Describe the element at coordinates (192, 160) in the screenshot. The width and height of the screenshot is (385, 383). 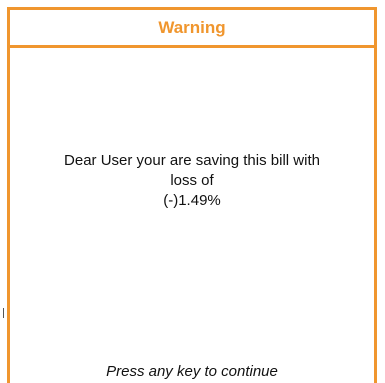
I see `message-line-1: Dear User your are saving this bill with` at that location.